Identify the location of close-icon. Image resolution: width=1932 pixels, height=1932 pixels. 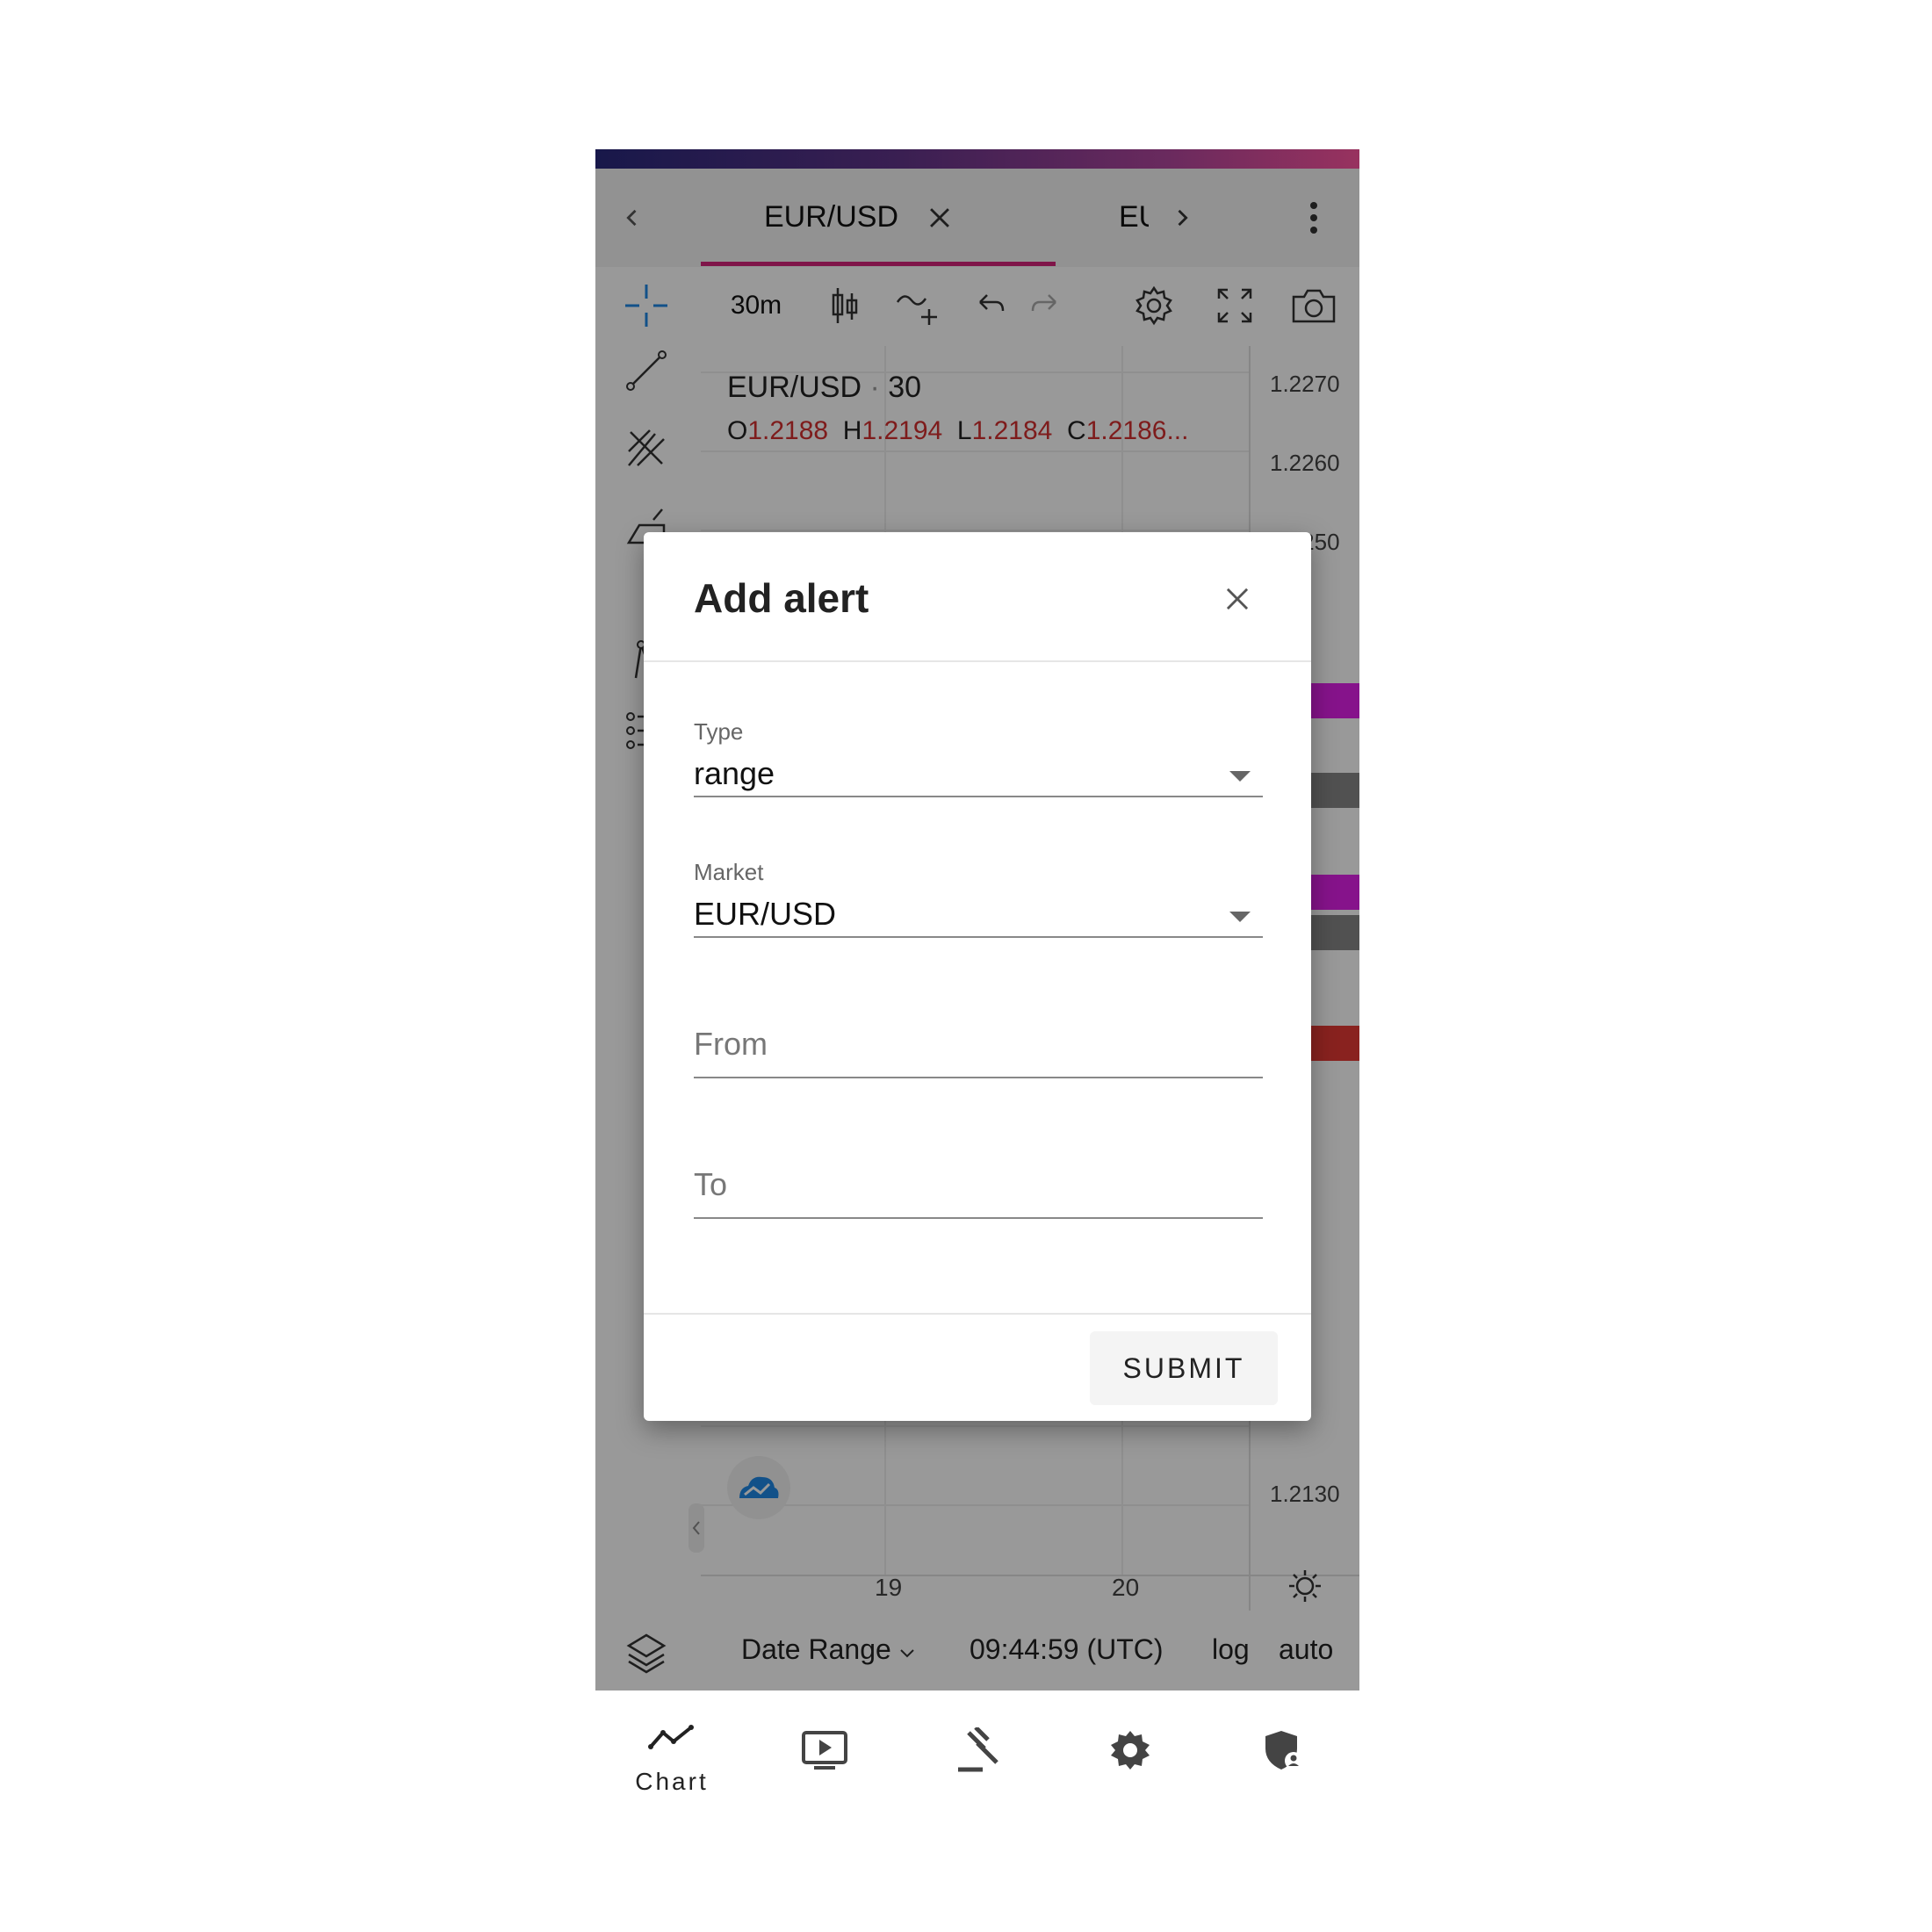
(1237, 599).